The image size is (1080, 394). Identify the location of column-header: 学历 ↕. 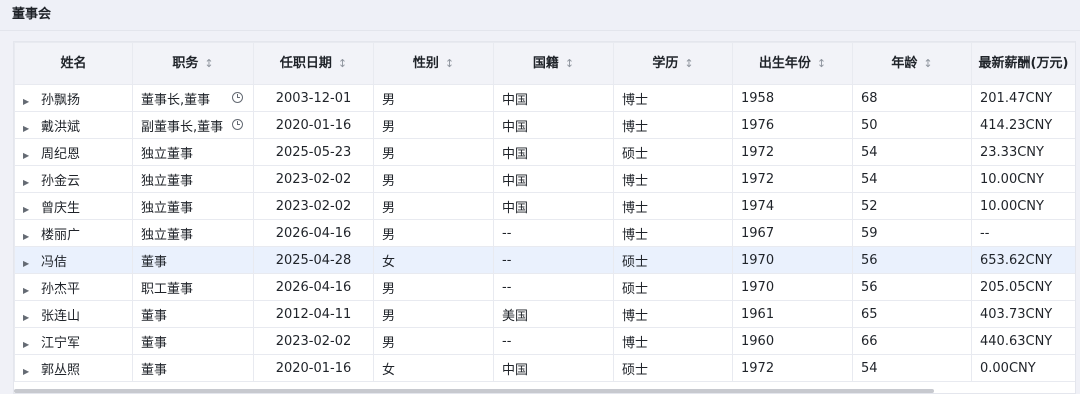
(673, 63).